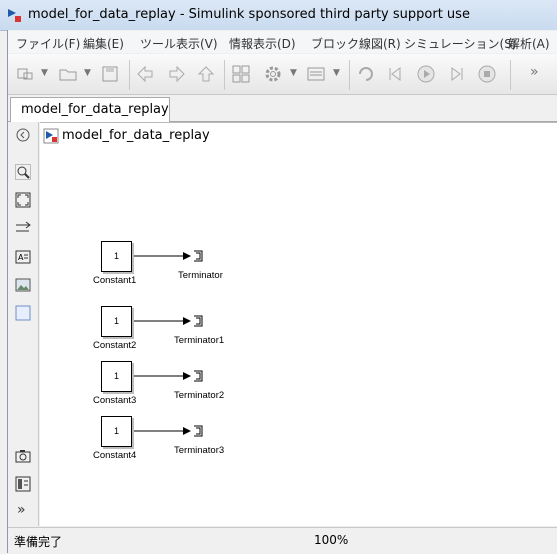 This screenshot has height=554, width=557. I want to click on menu-diagram: ブロック線図(R), so click(356, 43).